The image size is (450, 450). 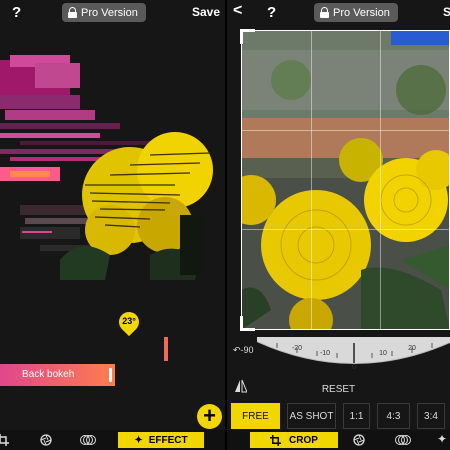 I want to click on angle-value: 23°, so click(x=129, y=321).